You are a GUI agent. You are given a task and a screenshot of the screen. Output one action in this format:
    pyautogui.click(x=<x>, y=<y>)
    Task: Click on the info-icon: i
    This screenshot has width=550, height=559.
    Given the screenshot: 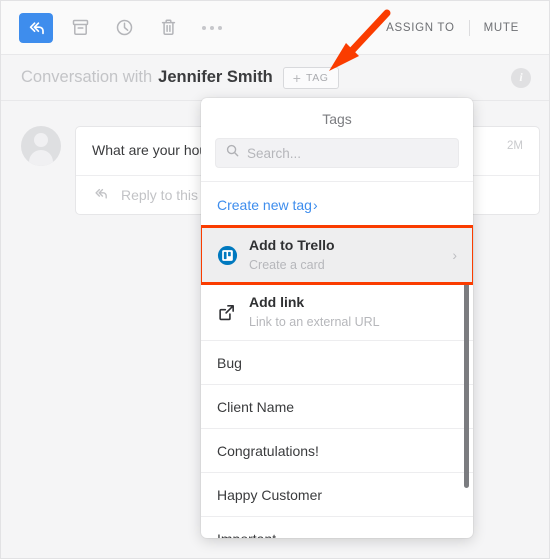 What is the action you would take?
    pyautogui.click(x=521, y=77)
    